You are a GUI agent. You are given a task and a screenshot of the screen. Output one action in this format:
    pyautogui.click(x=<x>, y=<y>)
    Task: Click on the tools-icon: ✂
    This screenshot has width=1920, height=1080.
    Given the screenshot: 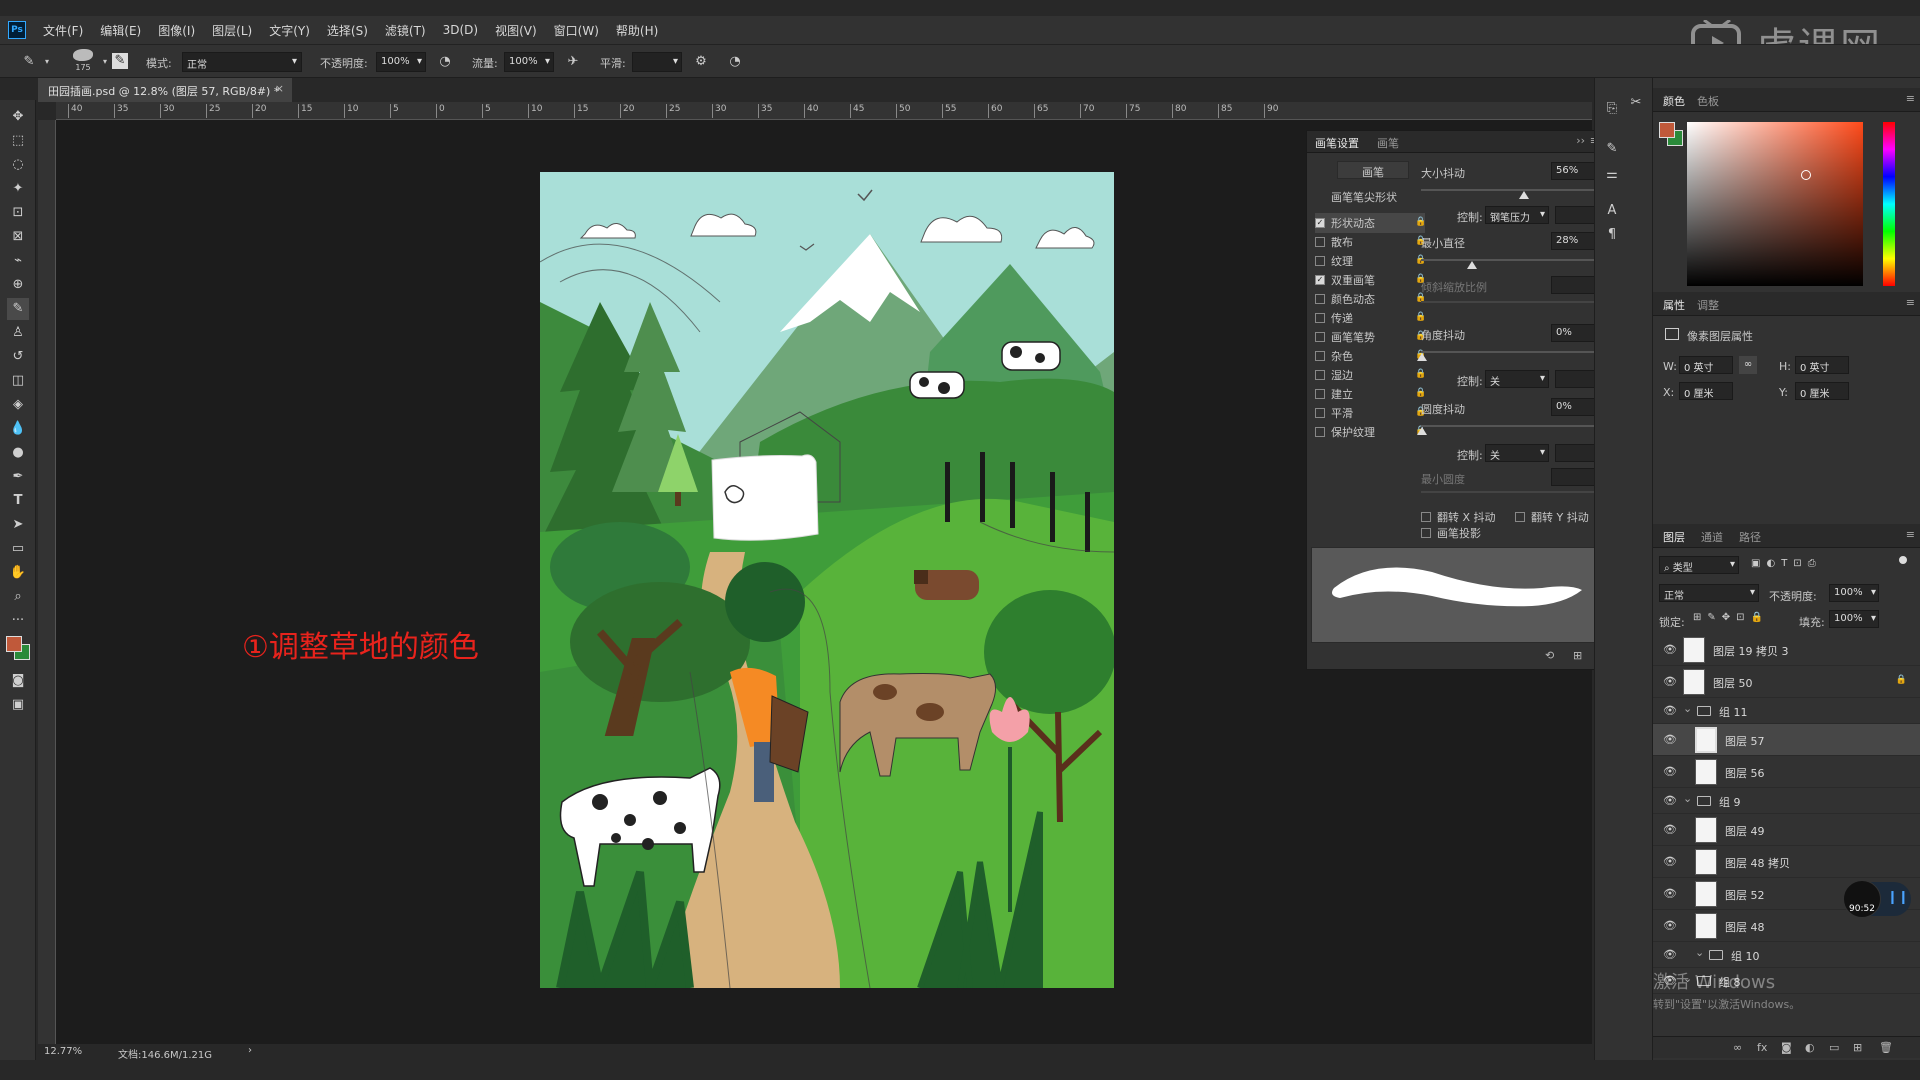 What is the action you would take?
    pyautogui.click(x=1636, y=103)
    